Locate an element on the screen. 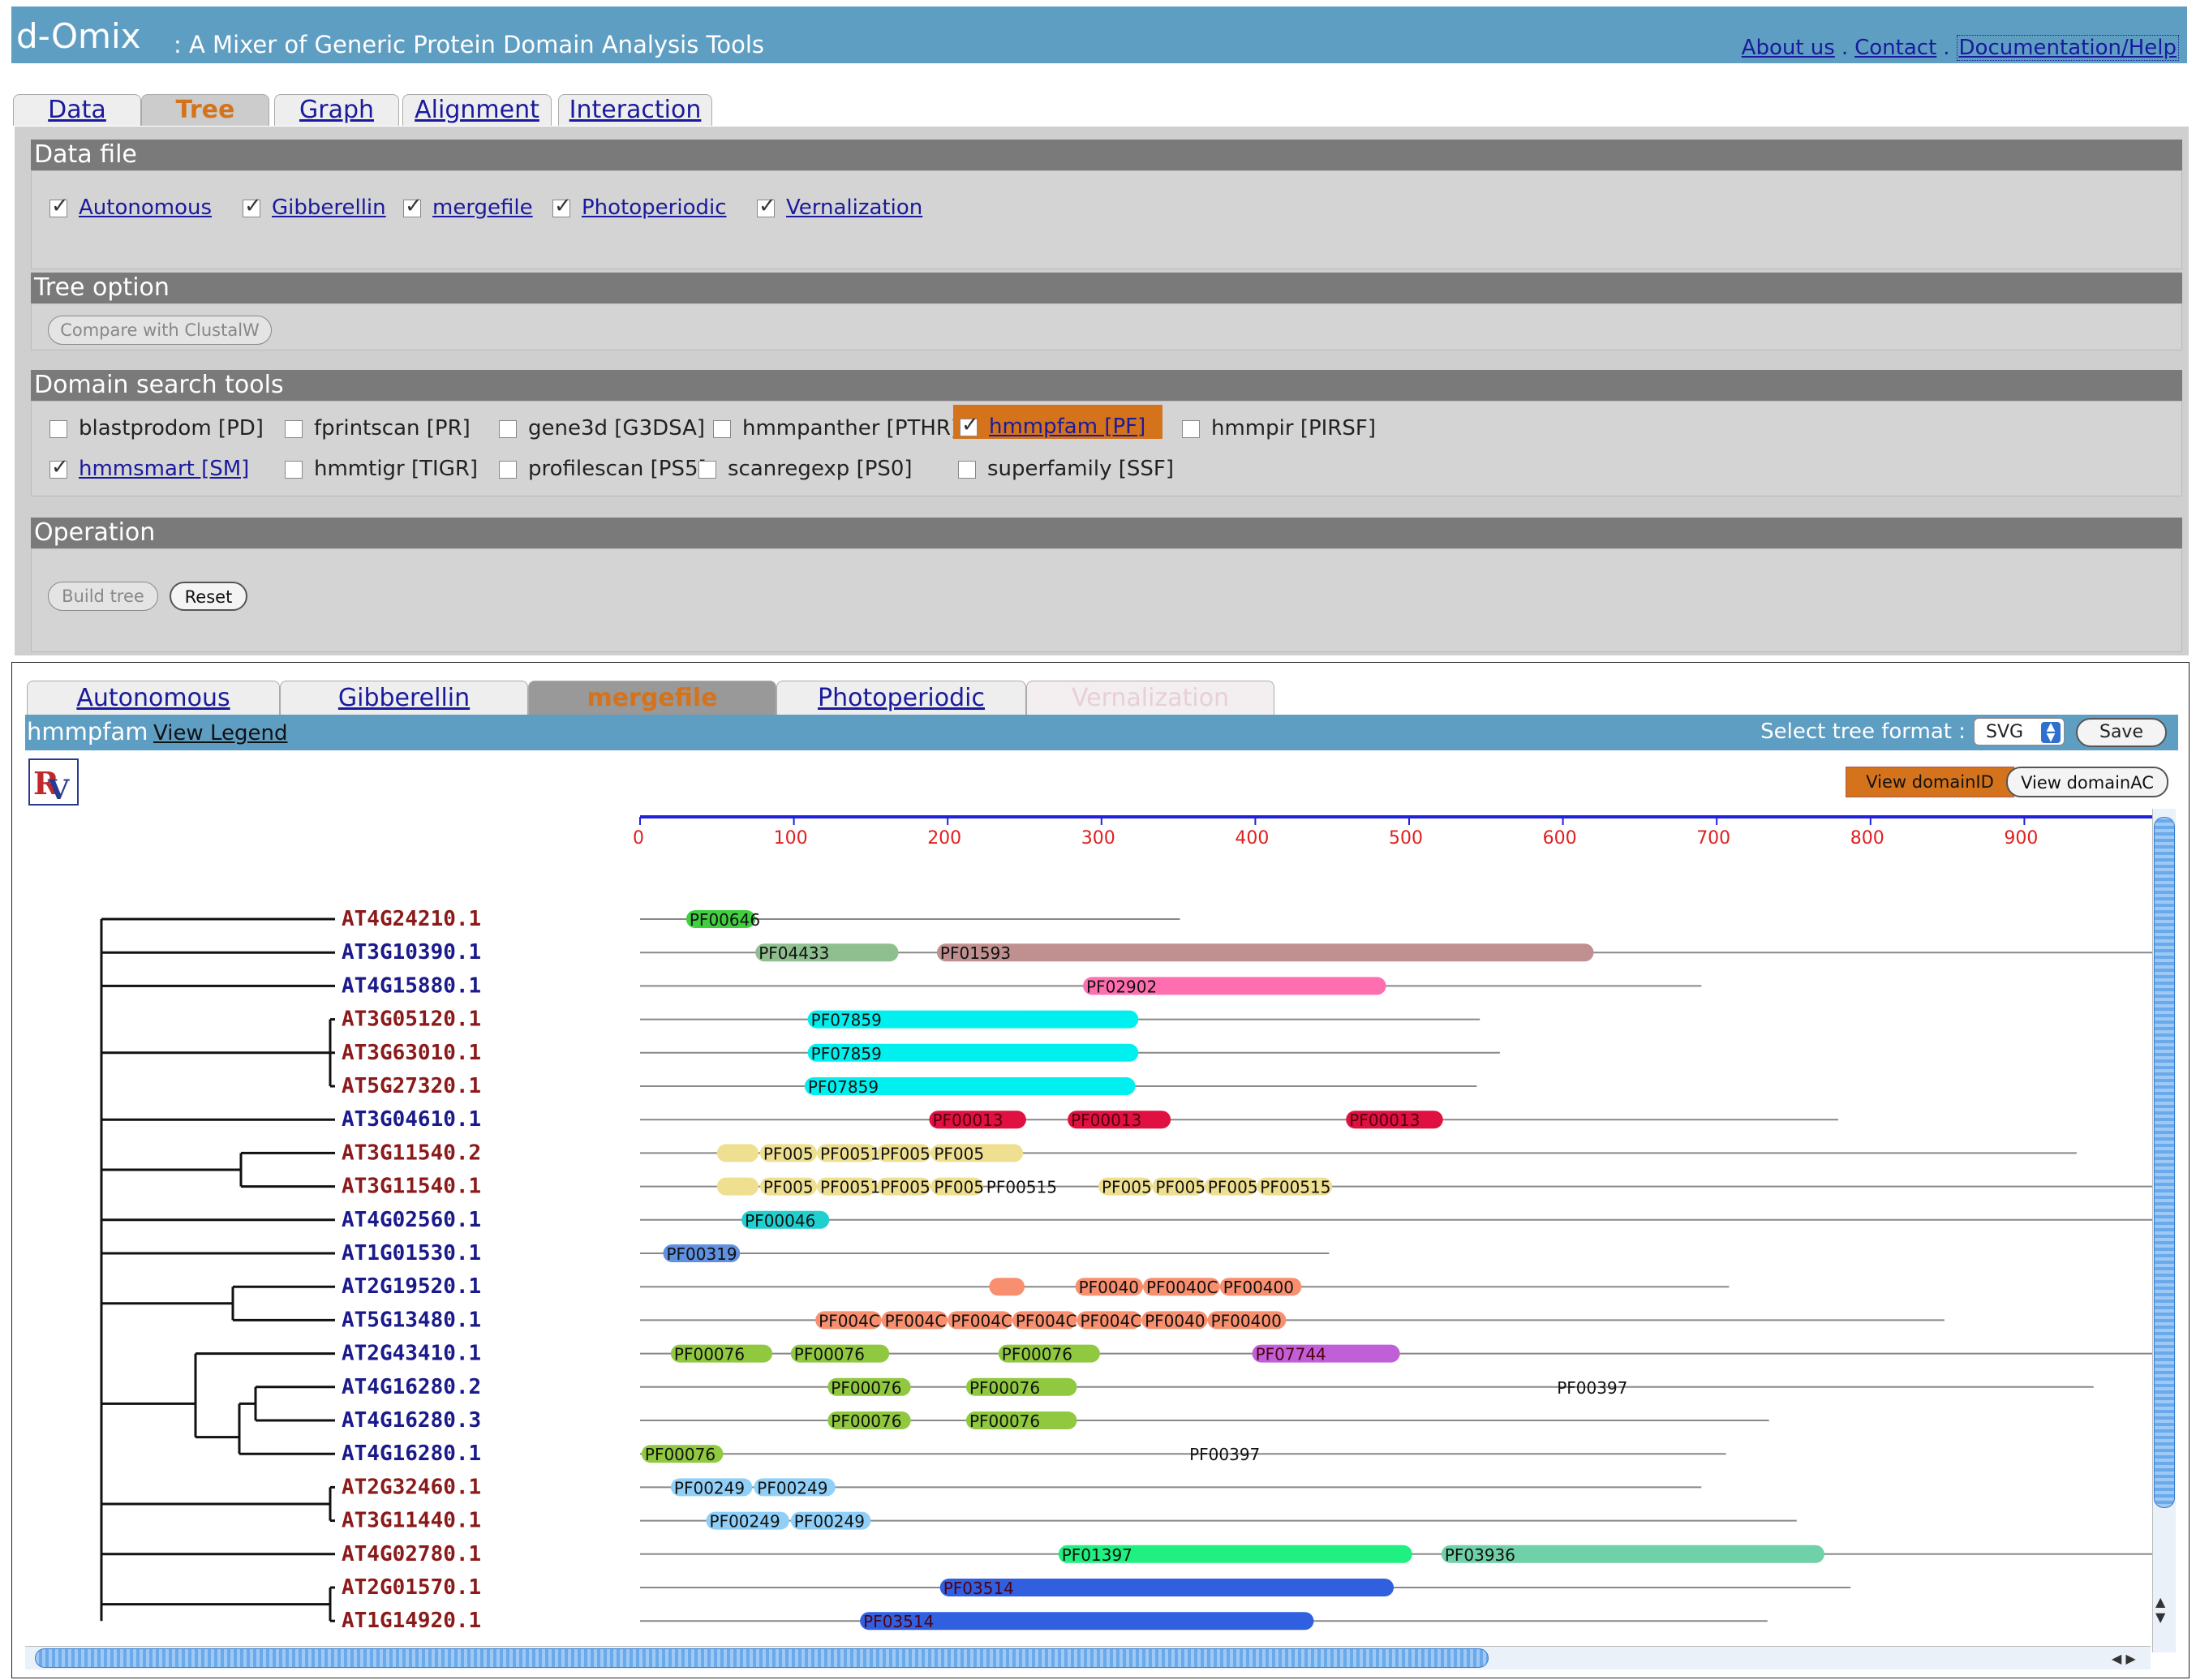  gene-label: AT2G43410.1 is located at coordinates (411, 1354).